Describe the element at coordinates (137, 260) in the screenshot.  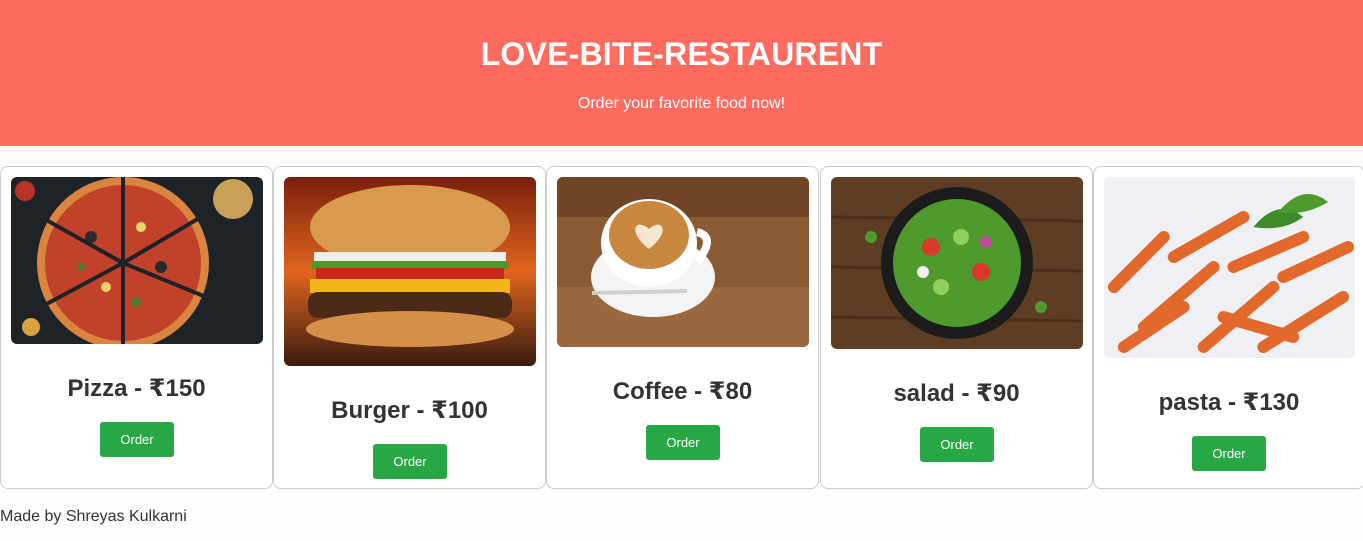
I see `pizza-image` at that location.